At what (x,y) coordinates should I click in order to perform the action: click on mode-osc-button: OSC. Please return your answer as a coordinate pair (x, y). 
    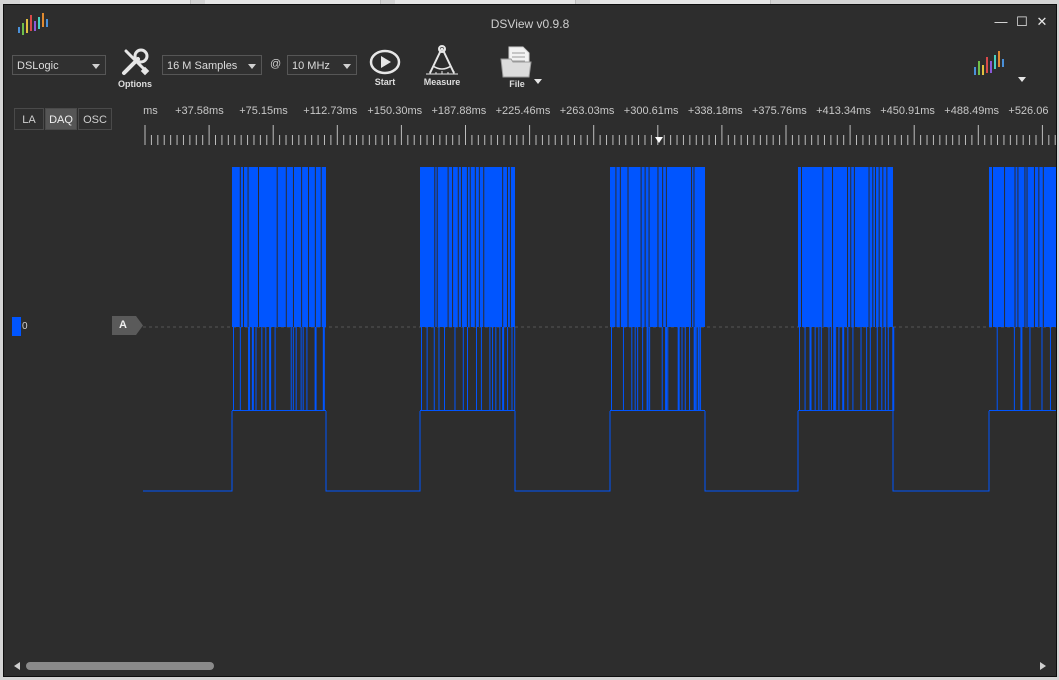
    Looking at the image, I should click on (95, 119).